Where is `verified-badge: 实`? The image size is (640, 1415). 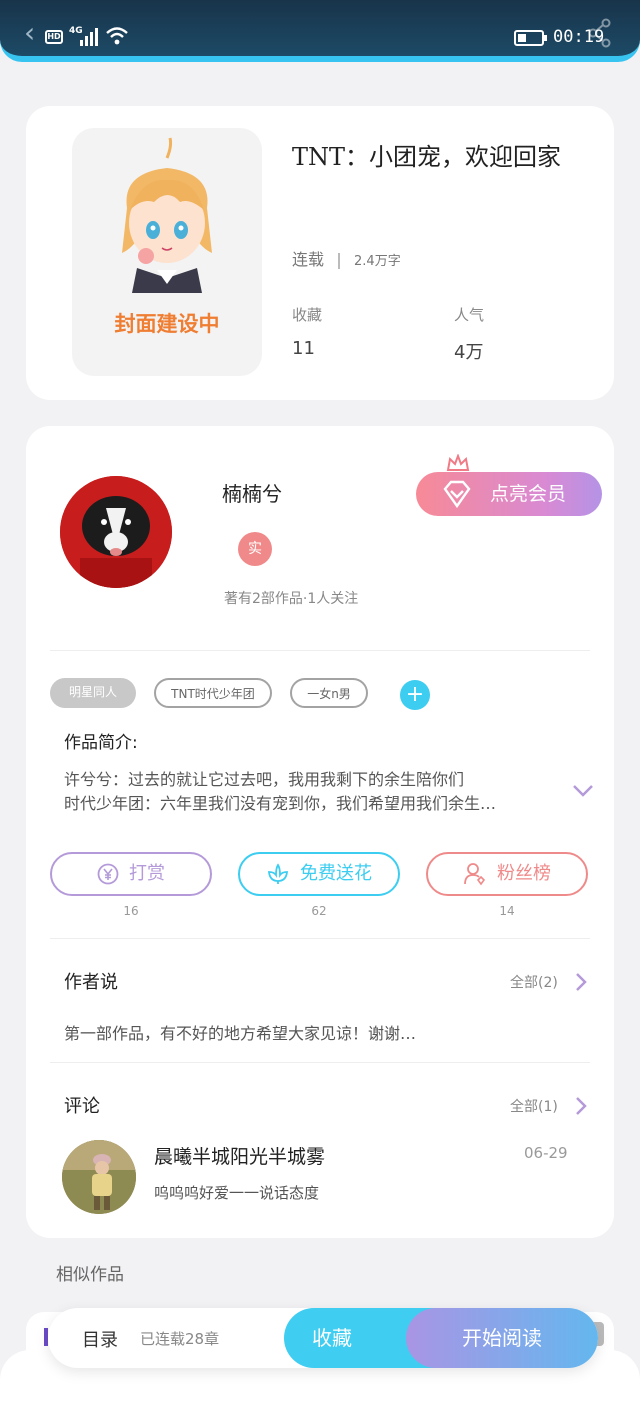
verified-badge: 实 is located at coordinates (255, 549).